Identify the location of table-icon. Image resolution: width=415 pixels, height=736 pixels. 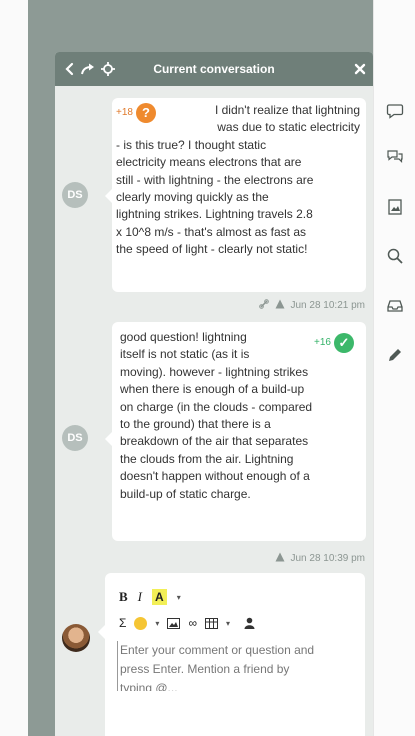
(211, 623).